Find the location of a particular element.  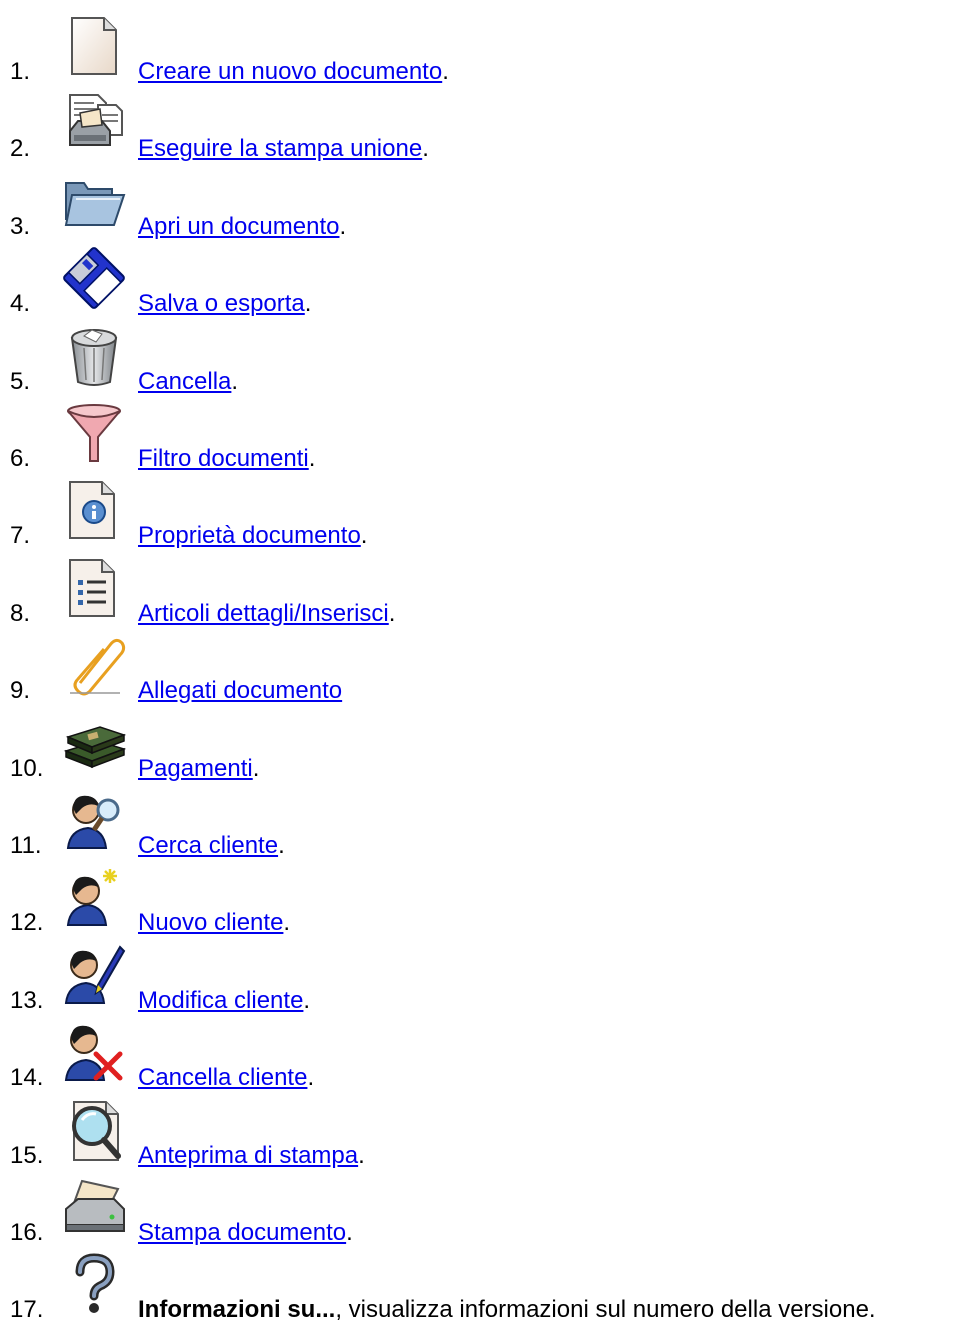

list-item-number: 15. is located at coordinates (27, 1155).